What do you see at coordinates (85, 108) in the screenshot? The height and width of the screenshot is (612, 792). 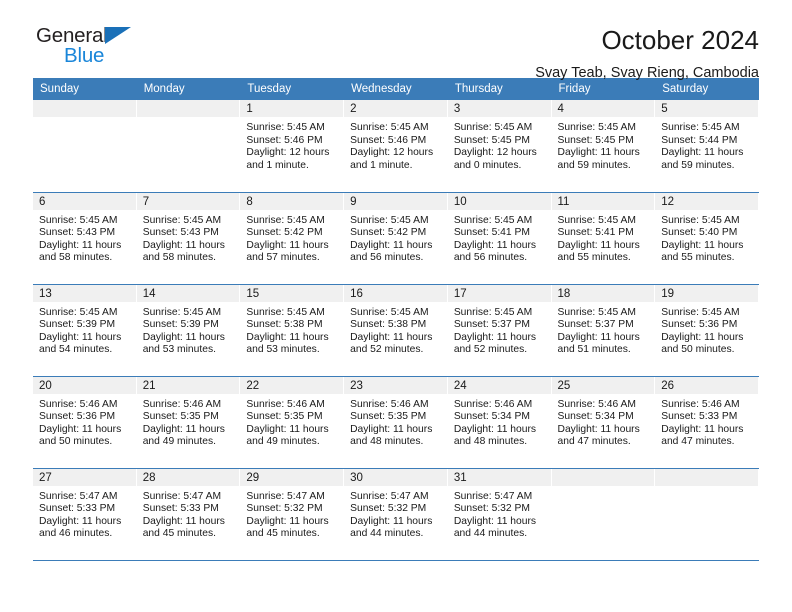 I see `day-number` at bounding box center [85, 108].